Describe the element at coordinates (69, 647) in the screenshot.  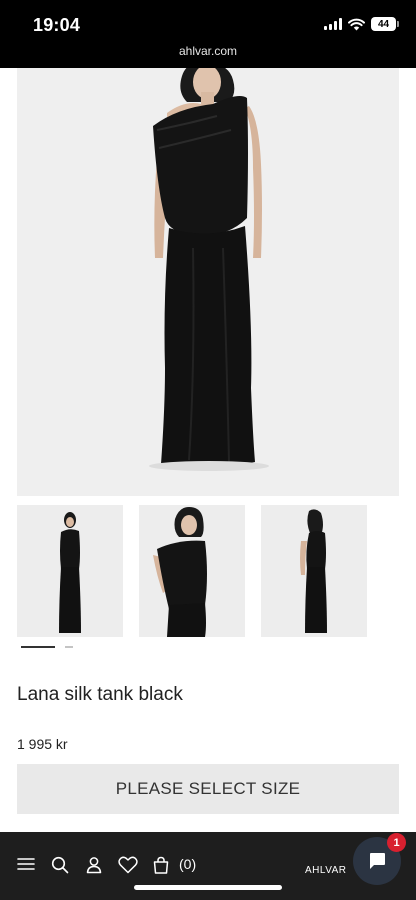
I see `gallery-dot` at that location.